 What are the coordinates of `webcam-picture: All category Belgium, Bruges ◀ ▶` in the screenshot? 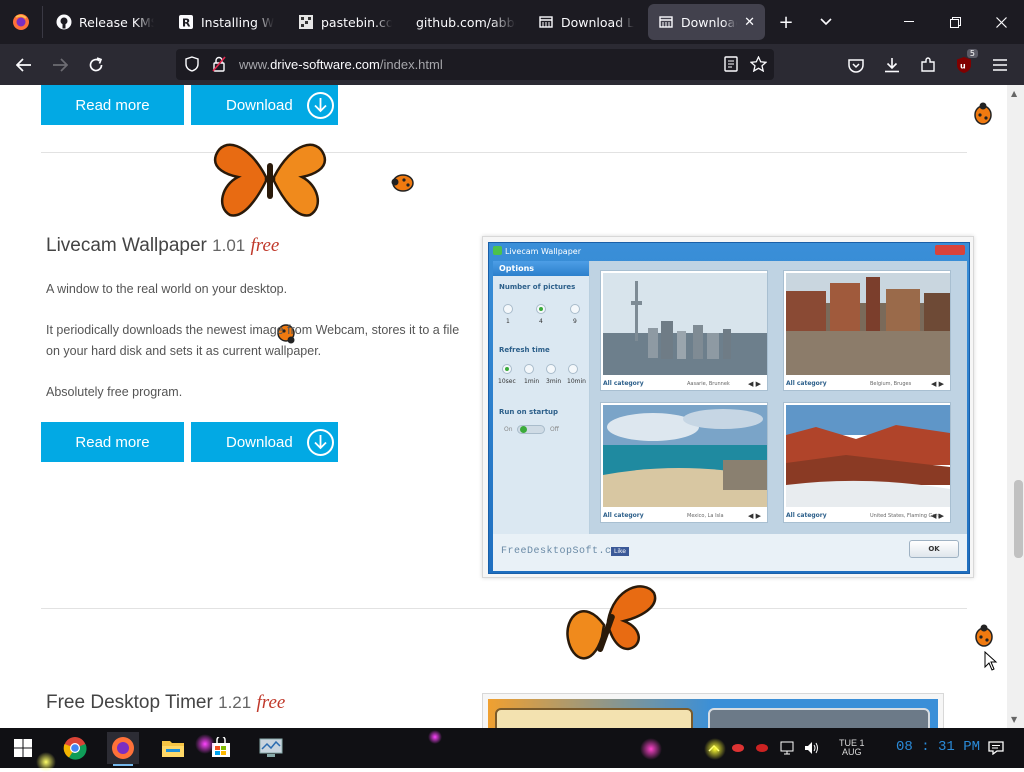 It's located at (867, 330).